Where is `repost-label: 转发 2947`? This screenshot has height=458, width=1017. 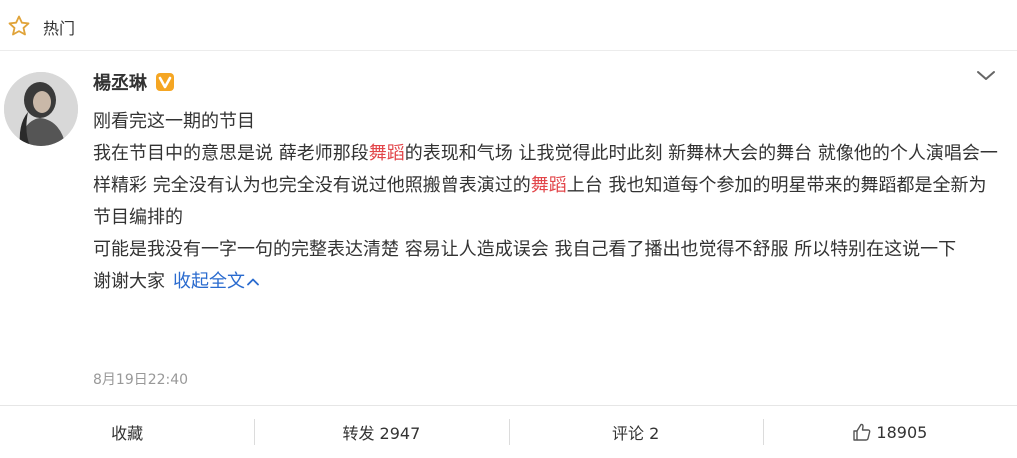 repost-label: 转发 2947 is located at coordinates (381, 433).